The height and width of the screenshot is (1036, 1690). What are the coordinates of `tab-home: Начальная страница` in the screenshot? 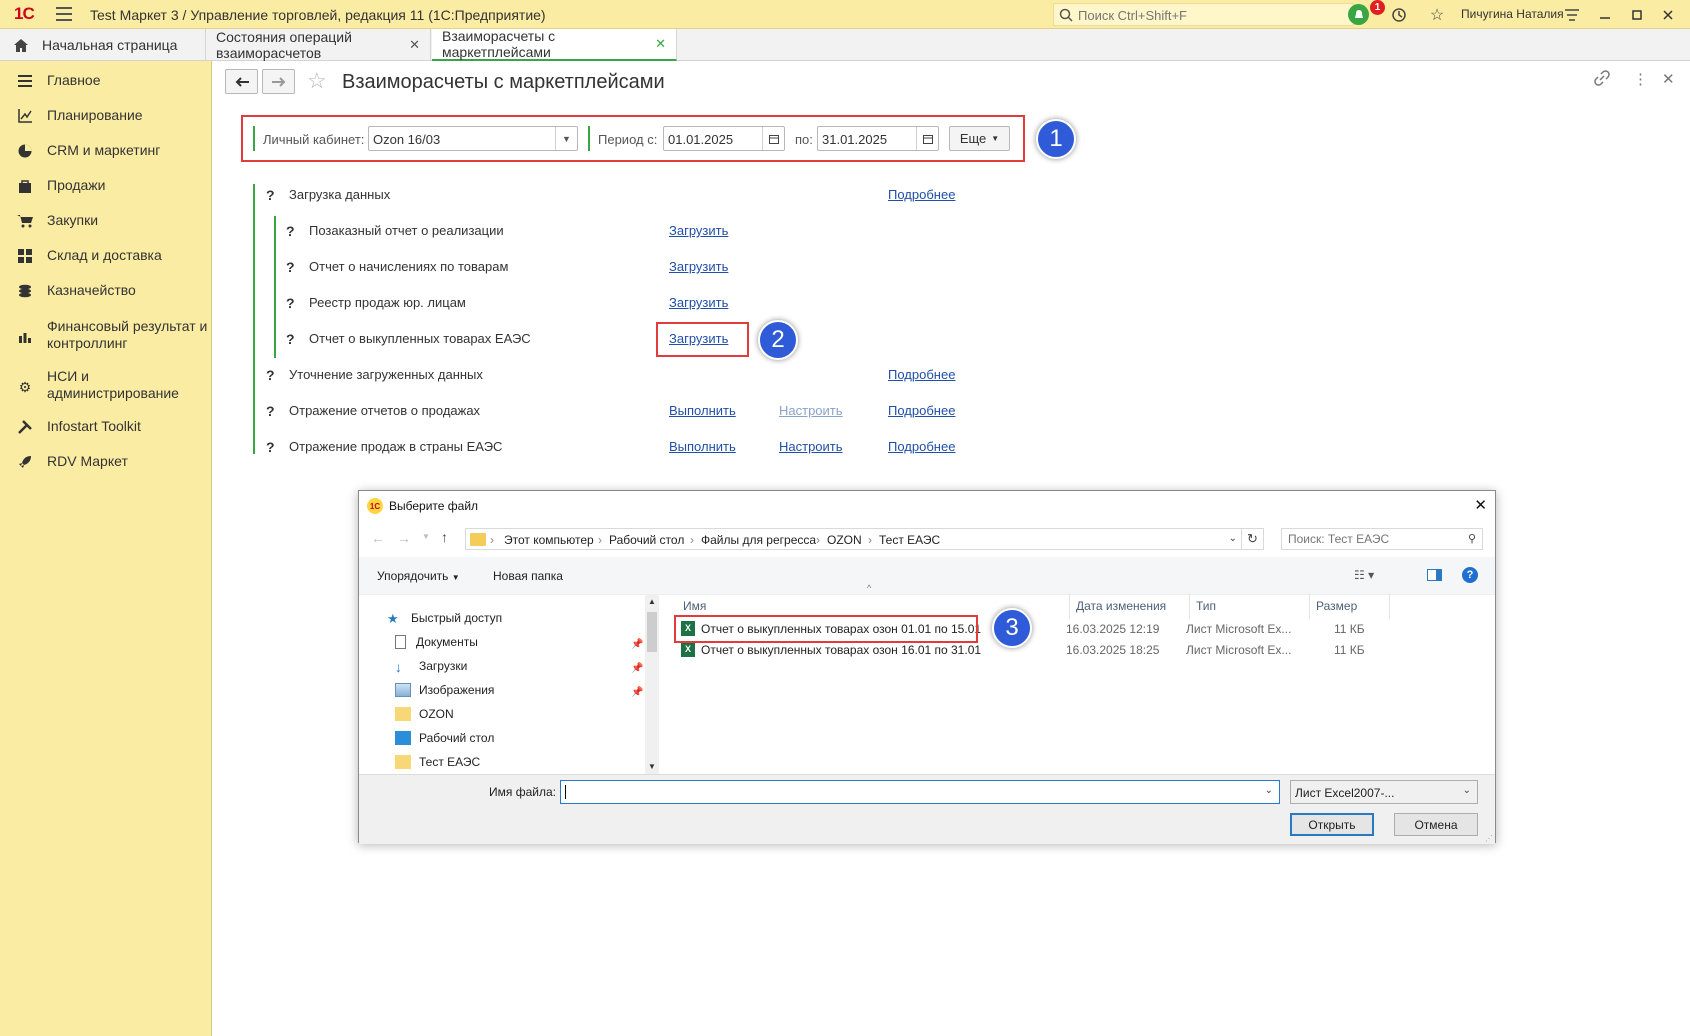 It's located at (103, 45).